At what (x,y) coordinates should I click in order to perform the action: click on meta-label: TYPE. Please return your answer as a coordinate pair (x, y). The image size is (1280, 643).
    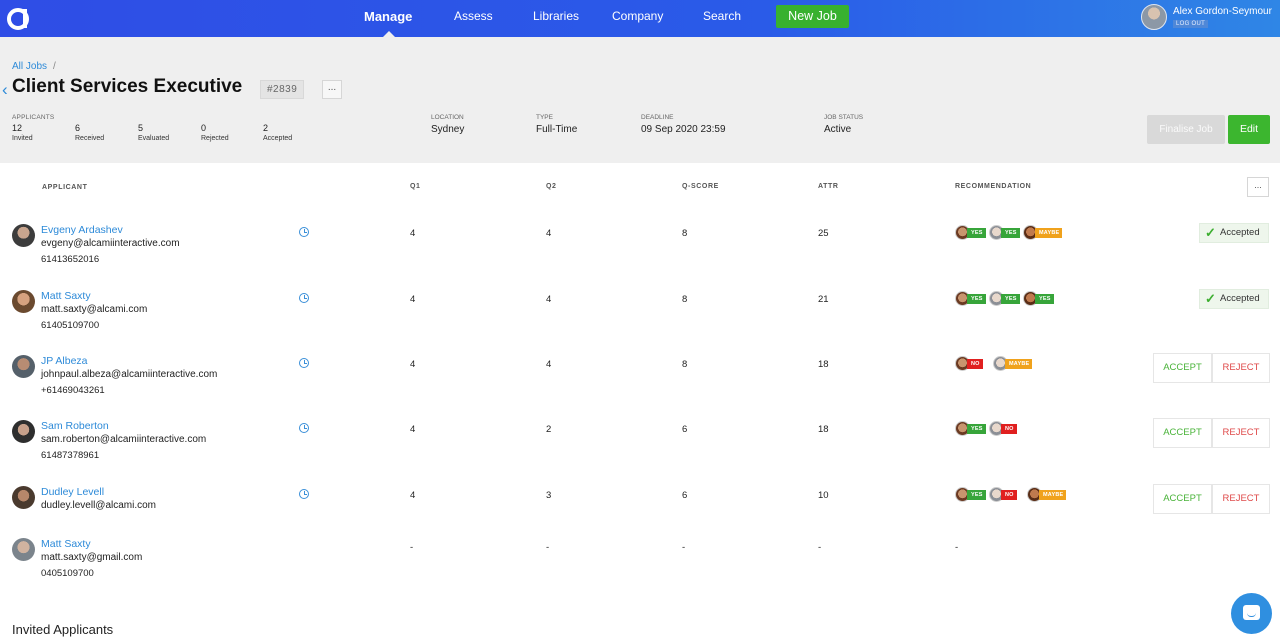
    Looking at the image, I should click on (544, 117).